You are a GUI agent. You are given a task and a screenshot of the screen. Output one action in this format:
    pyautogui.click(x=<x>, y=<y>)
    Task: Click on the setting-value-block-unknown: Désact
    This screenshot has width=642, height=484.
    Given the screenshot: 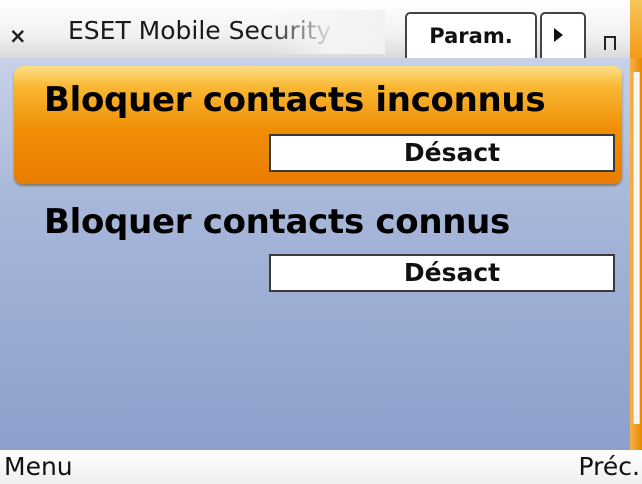 What is the action you would take?
    pyautogui.click(x=442, y=153)
    